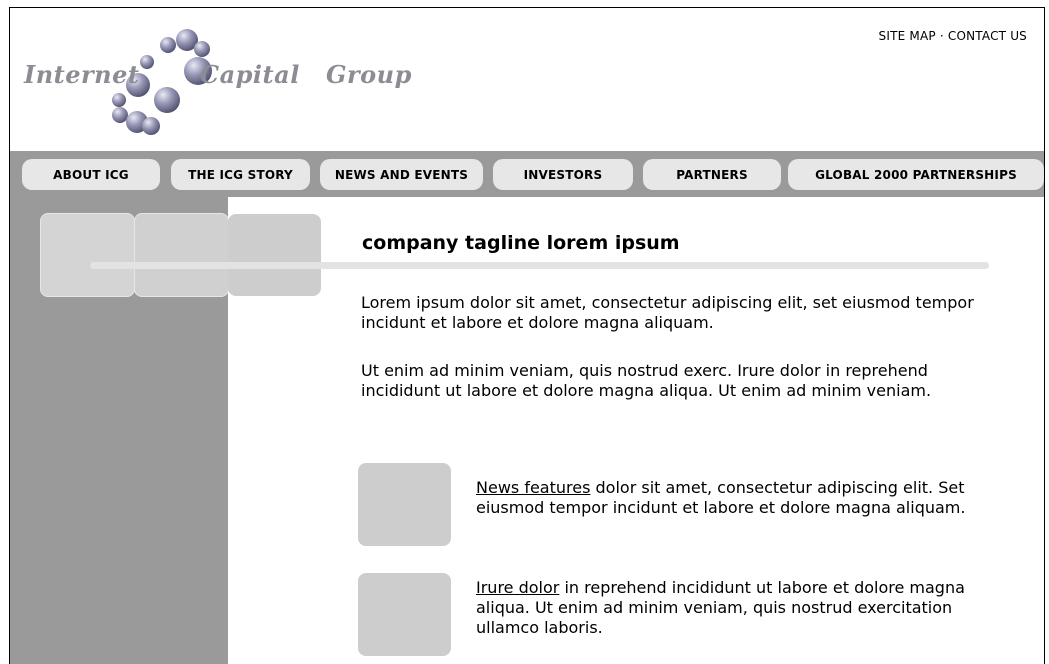 Image resolution: width=1049 pixels, height=664 pixels. I want to click on irure-dolor-link: Irure dolor, so click(517, 587).